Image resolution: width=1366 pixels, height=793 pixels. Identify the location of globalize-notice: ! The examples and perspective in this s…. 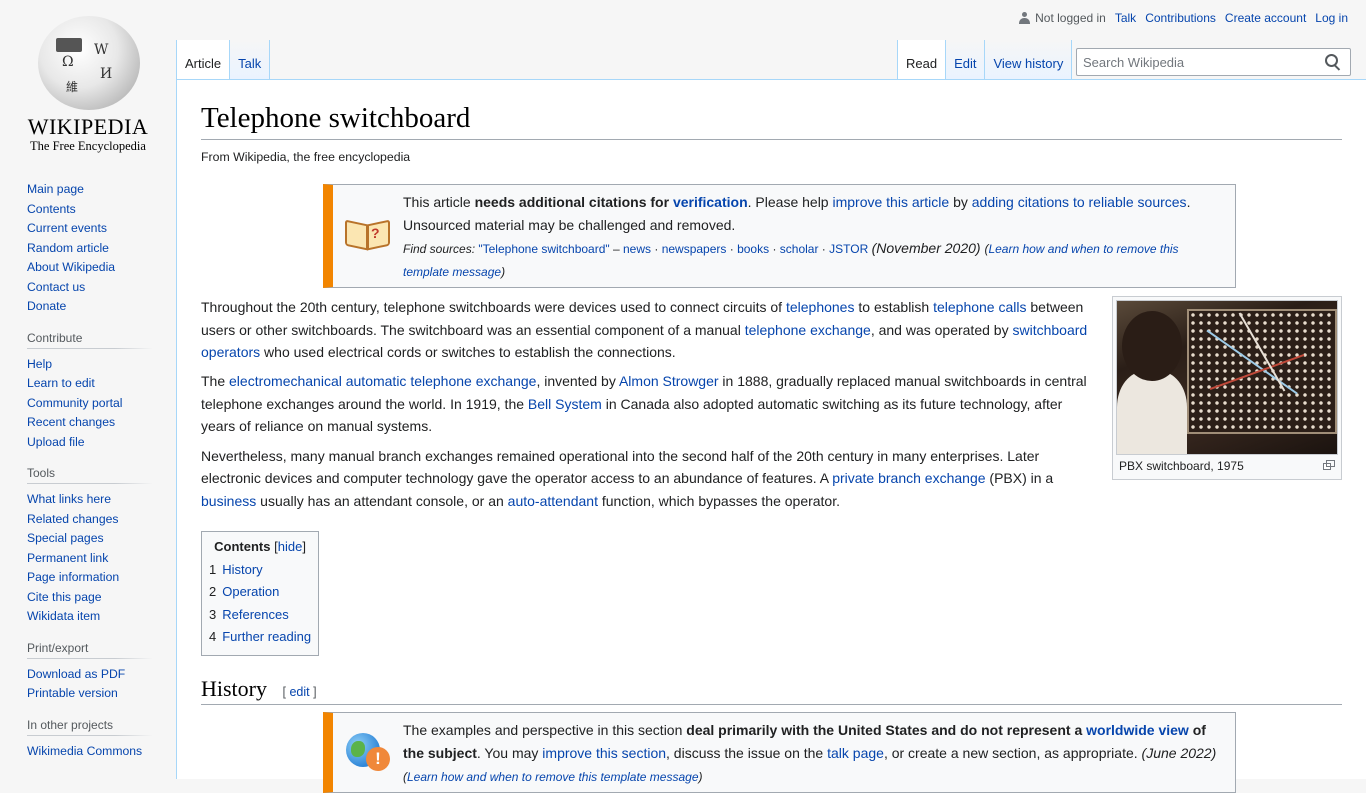
(779, 752).